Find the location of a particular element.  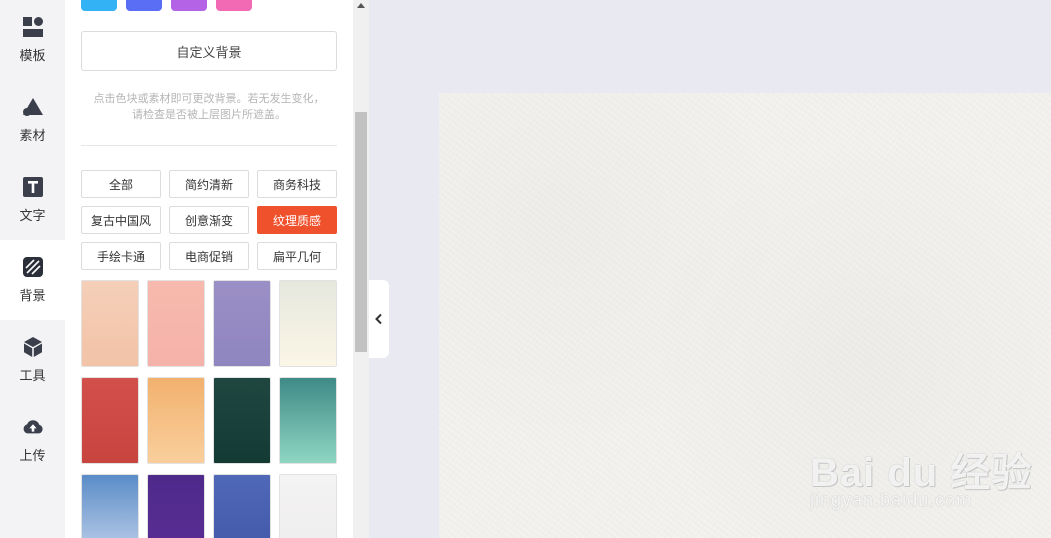

nav-item-label: 文字 is located at coordinates (32, 216).